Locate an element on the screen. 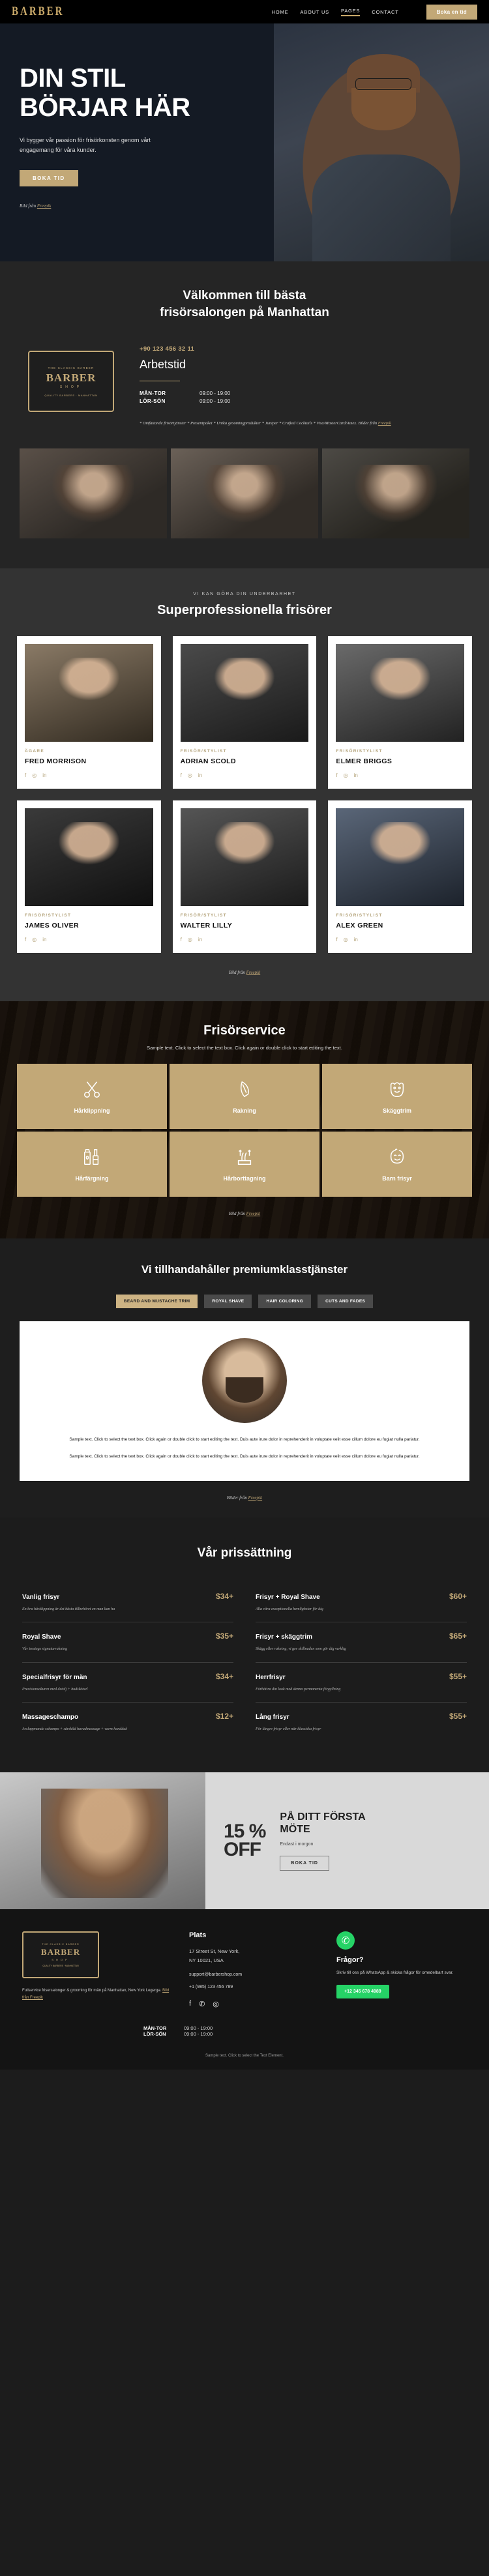  price-name: Specialfrisyr för män is located at coordinates (54, 1677).